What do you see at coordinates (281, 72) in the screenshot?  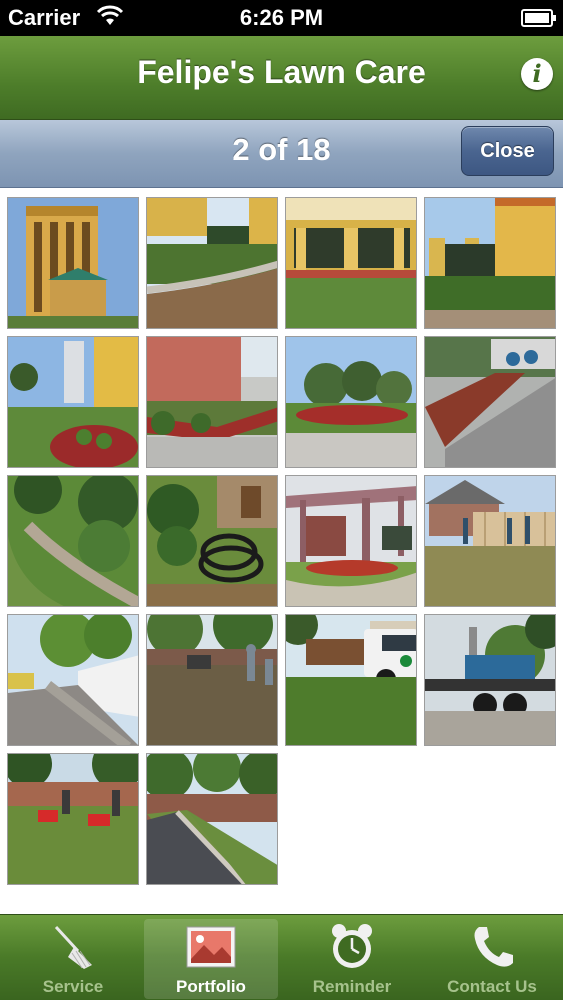 I see `app-title: Felipe's Lawn Care` at bounding box center [281, 72].